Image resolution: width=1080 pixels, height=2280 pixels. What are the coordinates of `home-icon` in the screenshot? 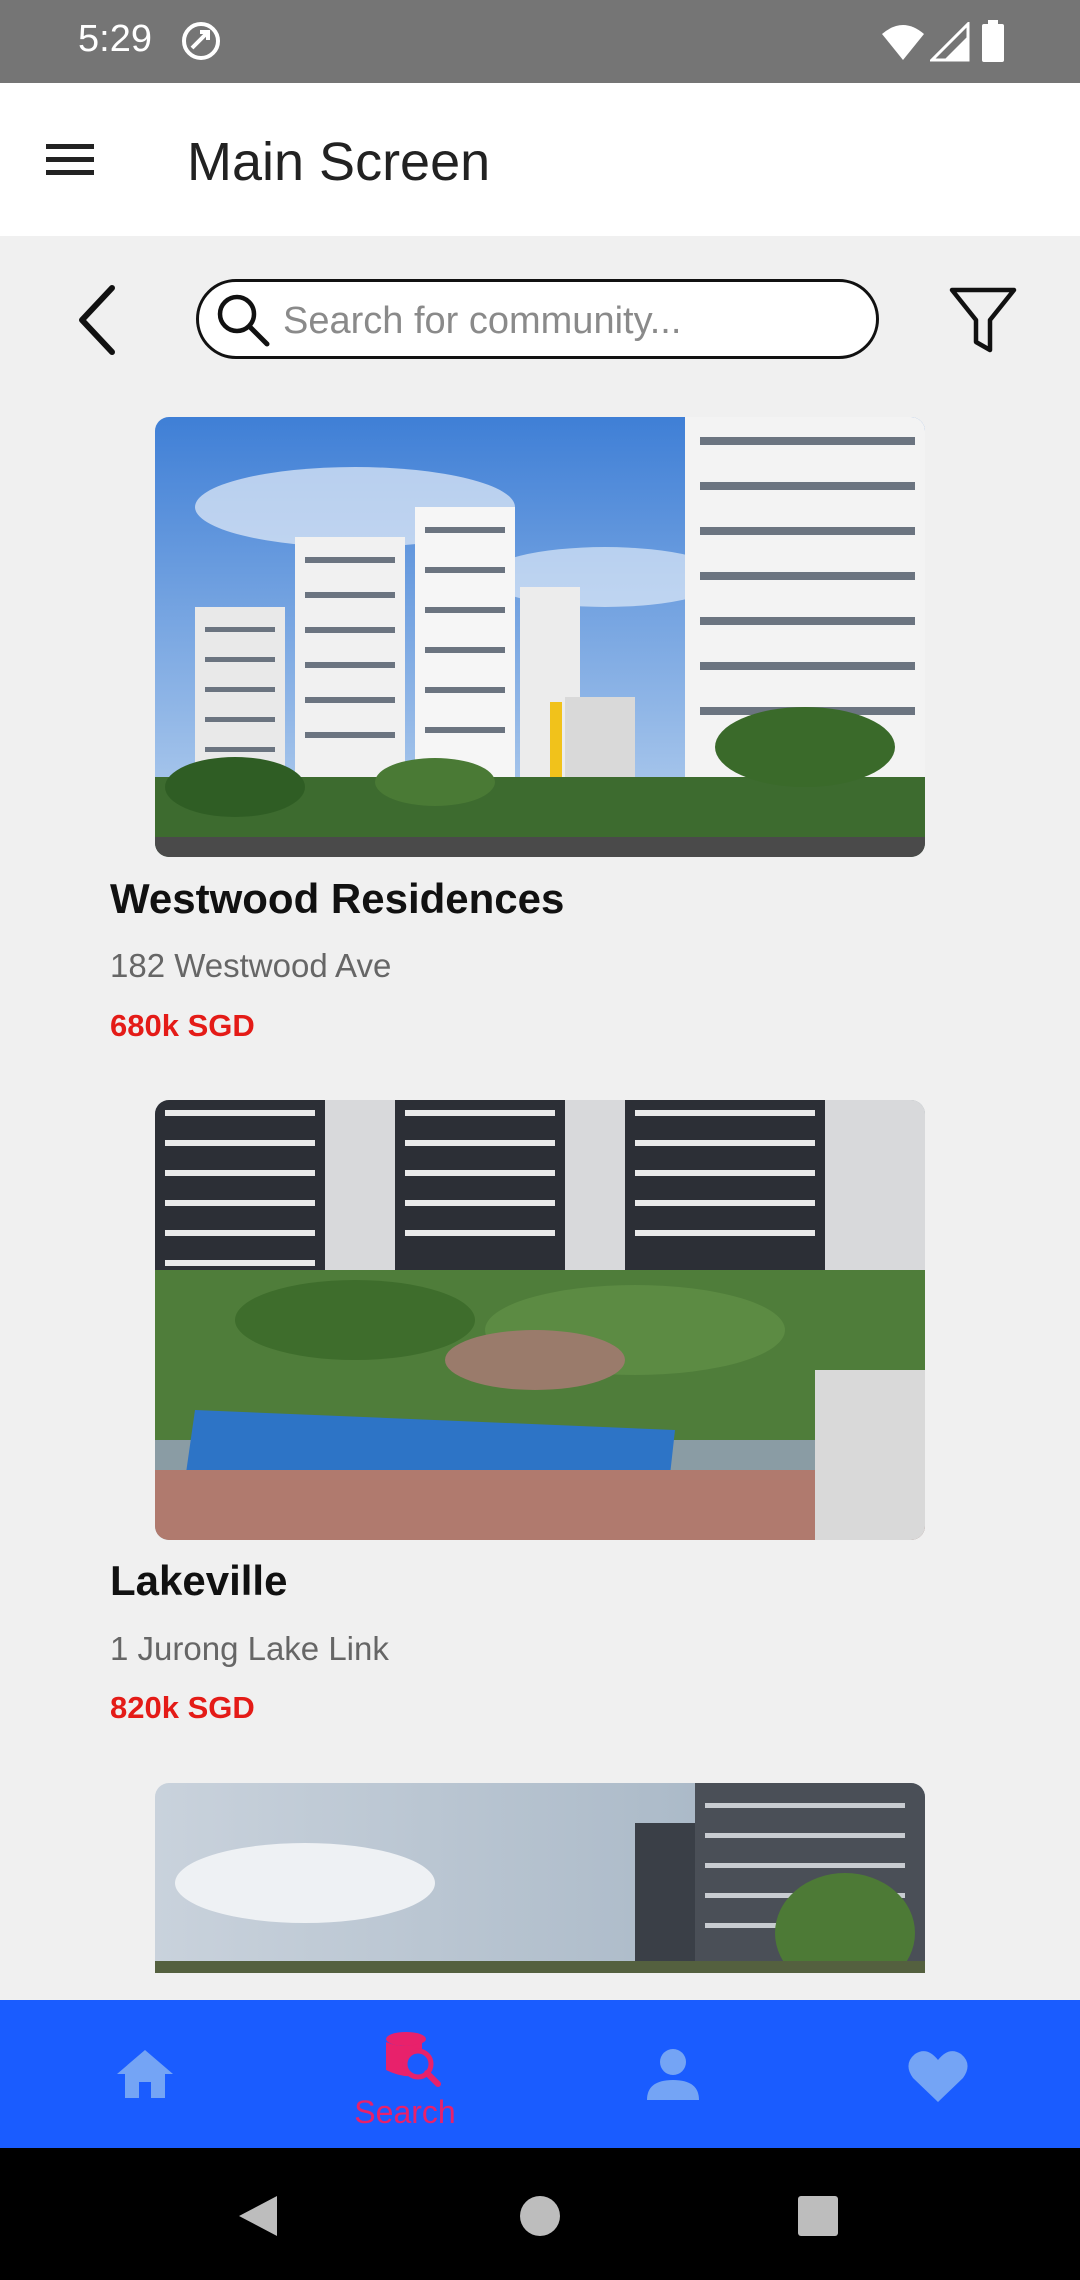 It's located at (145, 2074).